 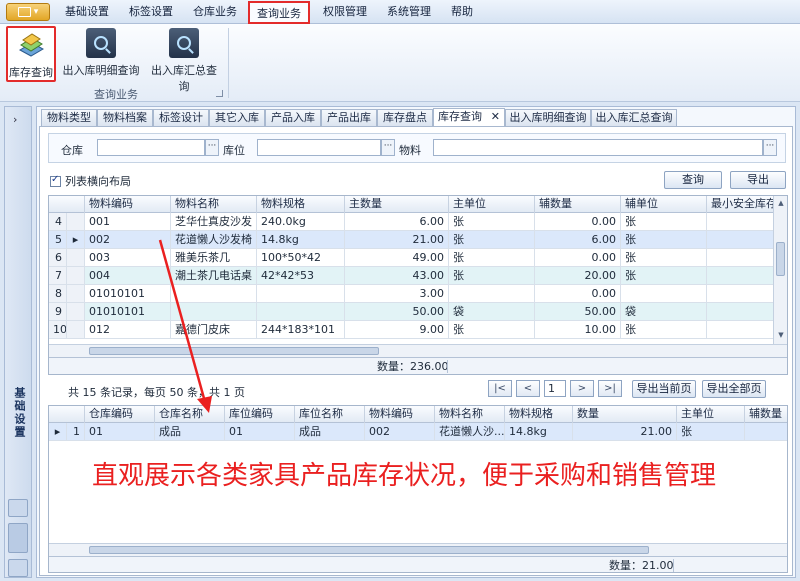 What do you see at coordinates (125, 117) in the screenshot?
I see `tab-material-archive: 物料档案` at bounding box center [125, 117].